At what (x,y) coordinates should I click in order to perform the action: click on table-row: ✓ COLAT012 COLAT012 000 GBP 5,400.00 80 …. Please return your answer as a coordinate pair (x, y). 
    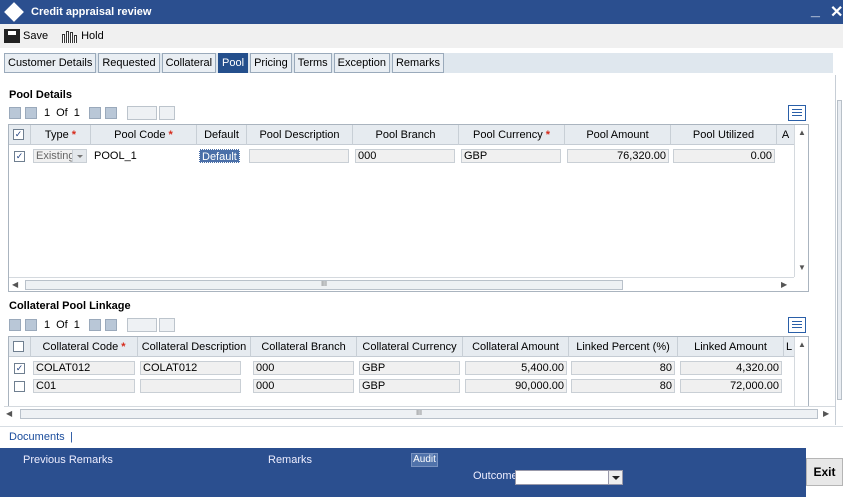
    Looking at the image, I should click on (401, 368).